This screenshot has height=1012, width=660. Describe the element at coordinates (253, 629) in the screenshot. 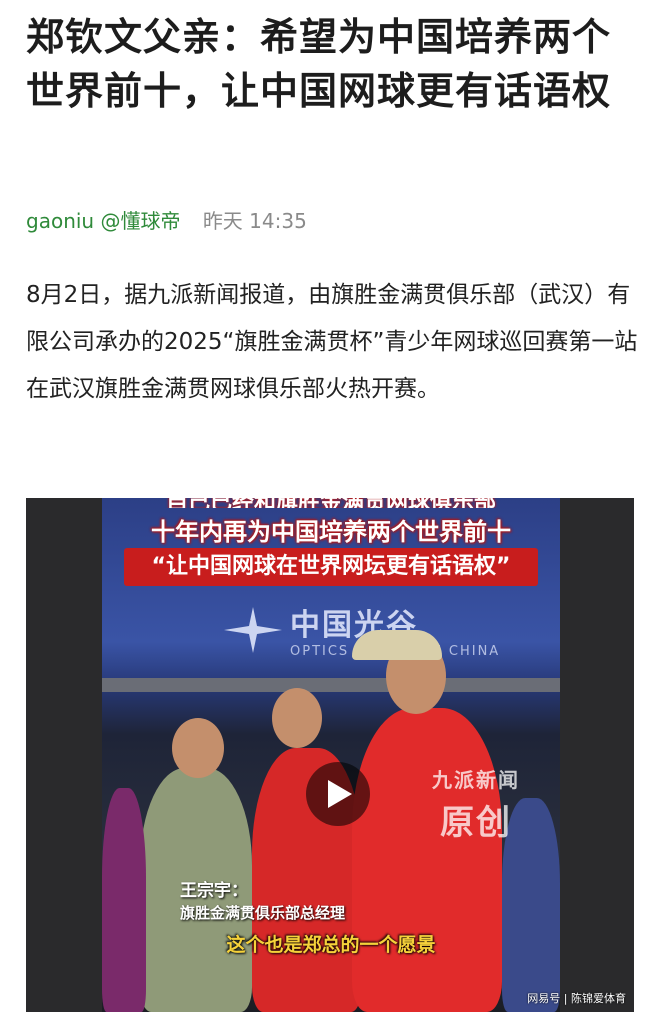

I see `logo-mark-icon` at that location.